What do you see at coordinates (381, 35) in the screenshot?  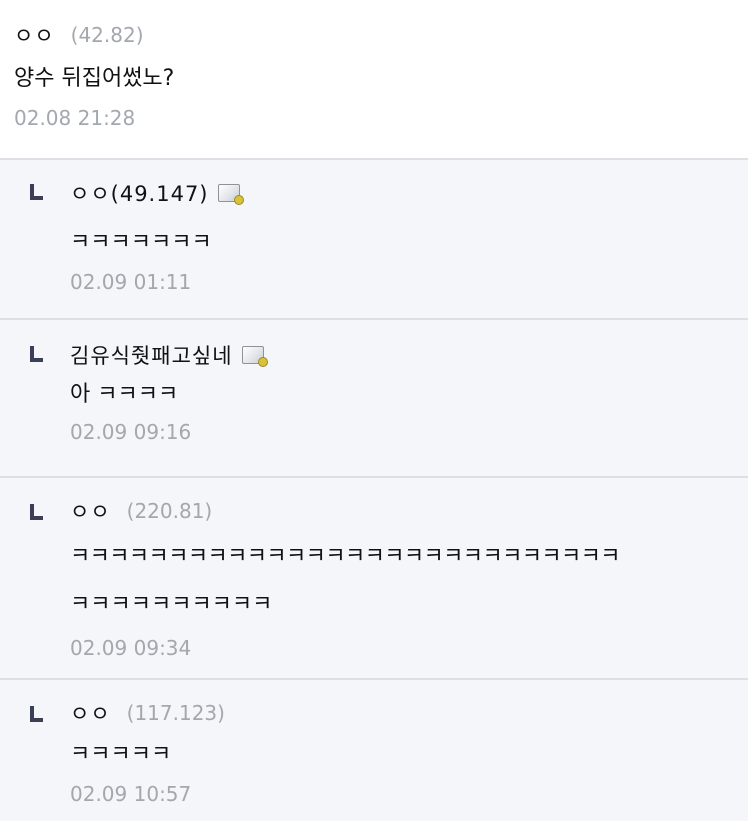 I see `comment-header: ㅇㅇ (42.82)` at bounding box center [381, 35].